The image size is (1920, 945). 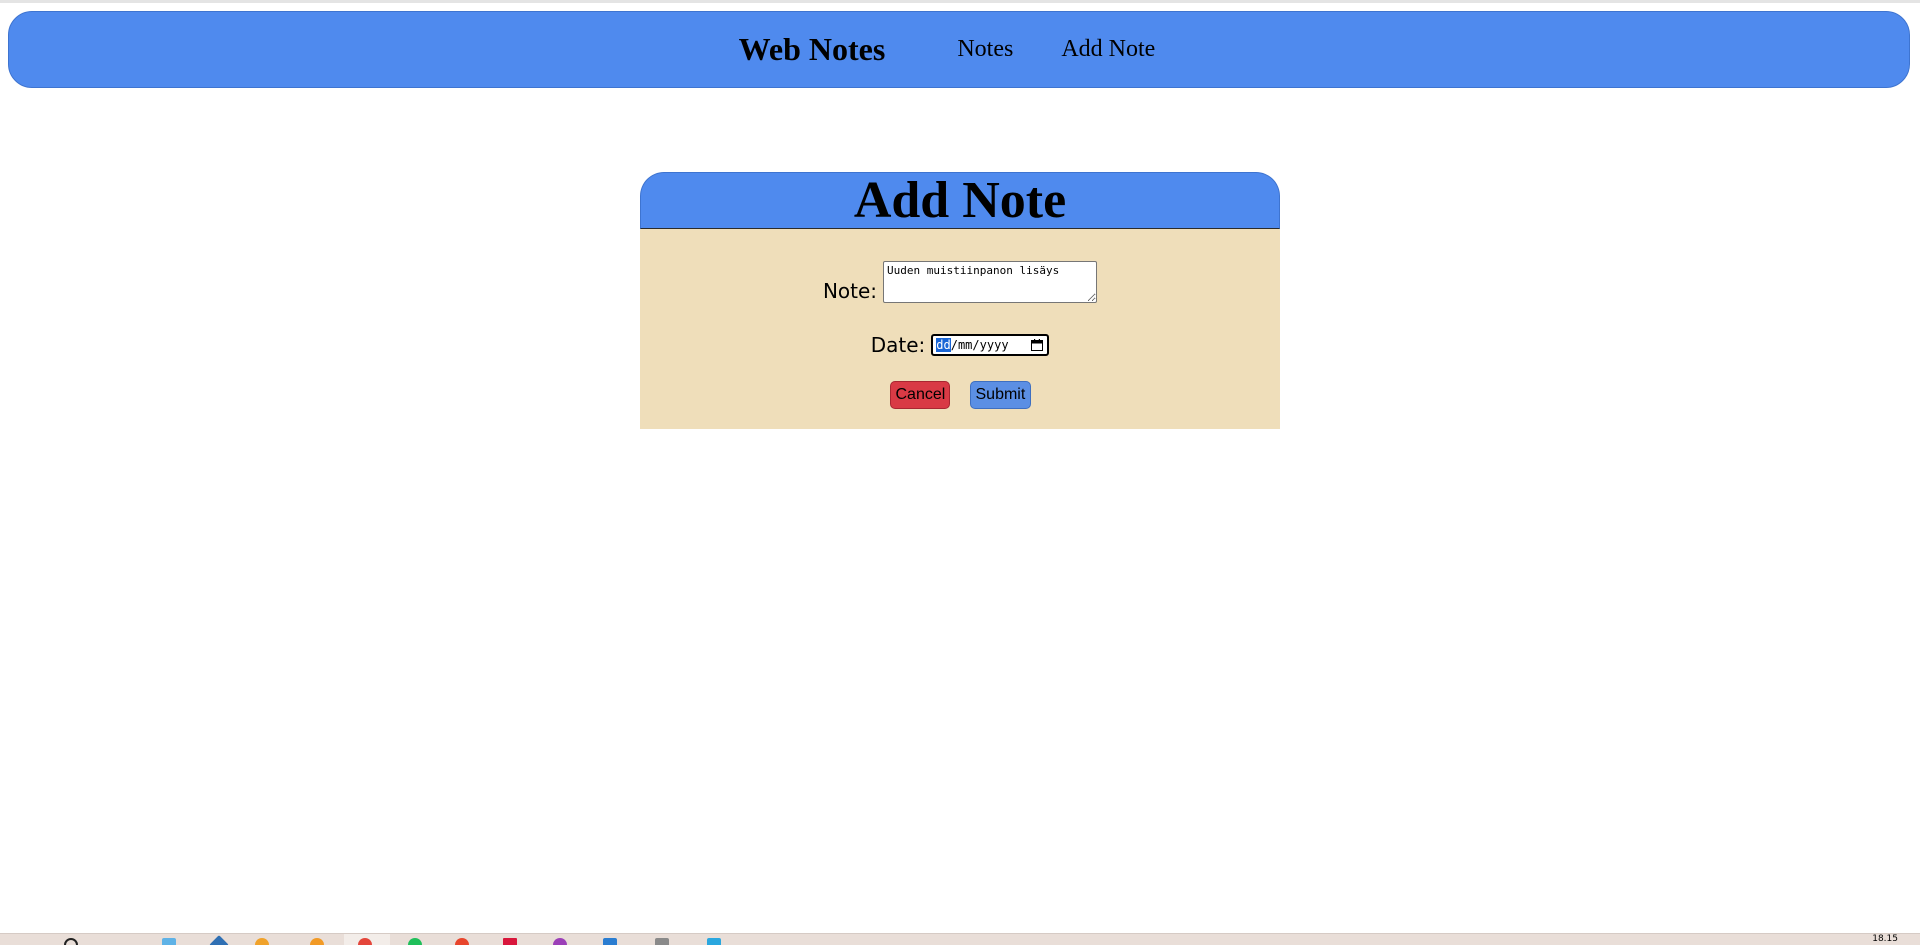 I want to click on browser-top-edge, so click(x=960, y=1).